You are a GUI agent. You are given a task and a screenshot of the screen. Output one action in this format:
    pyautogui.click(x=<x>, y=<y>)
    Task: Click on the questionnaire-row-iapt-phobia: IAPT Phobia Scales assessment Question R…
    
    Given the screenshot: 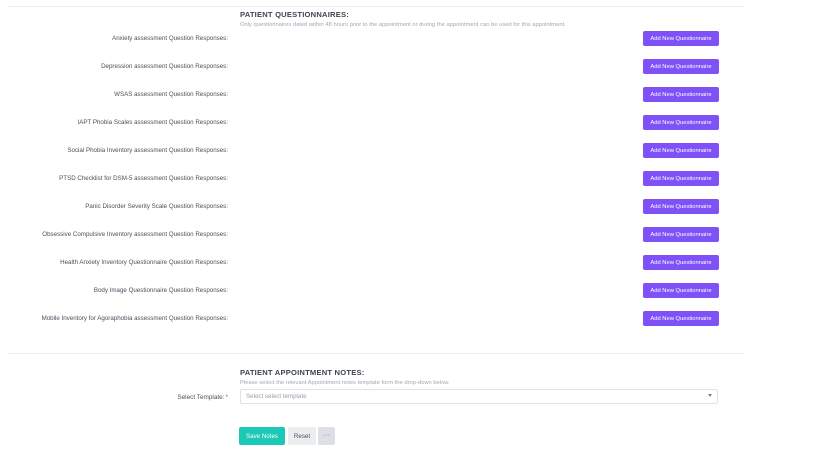 What is the action you would take?
    pyautogui.click(x=416, y=123)
    